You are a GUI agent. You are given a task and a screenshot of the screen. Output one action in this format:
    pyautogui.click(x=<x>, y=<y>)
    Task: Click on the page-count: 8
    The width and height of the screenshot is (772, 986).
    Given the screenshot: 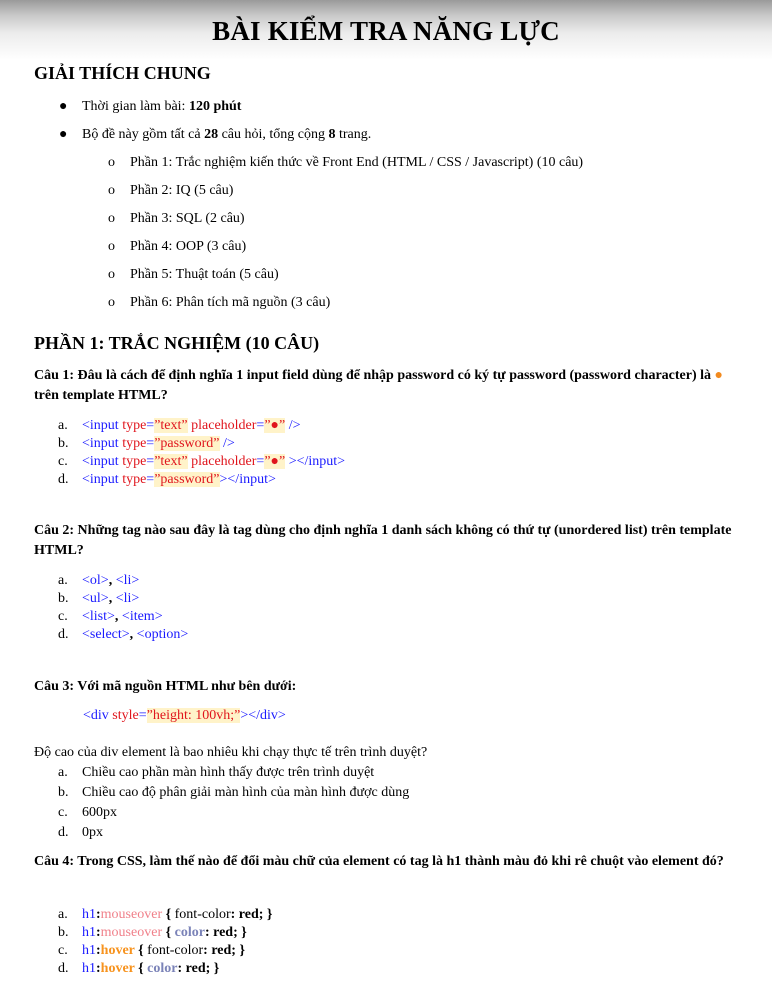 What is the action you would take?
    pyautogui.click(x=332, y=134)
    